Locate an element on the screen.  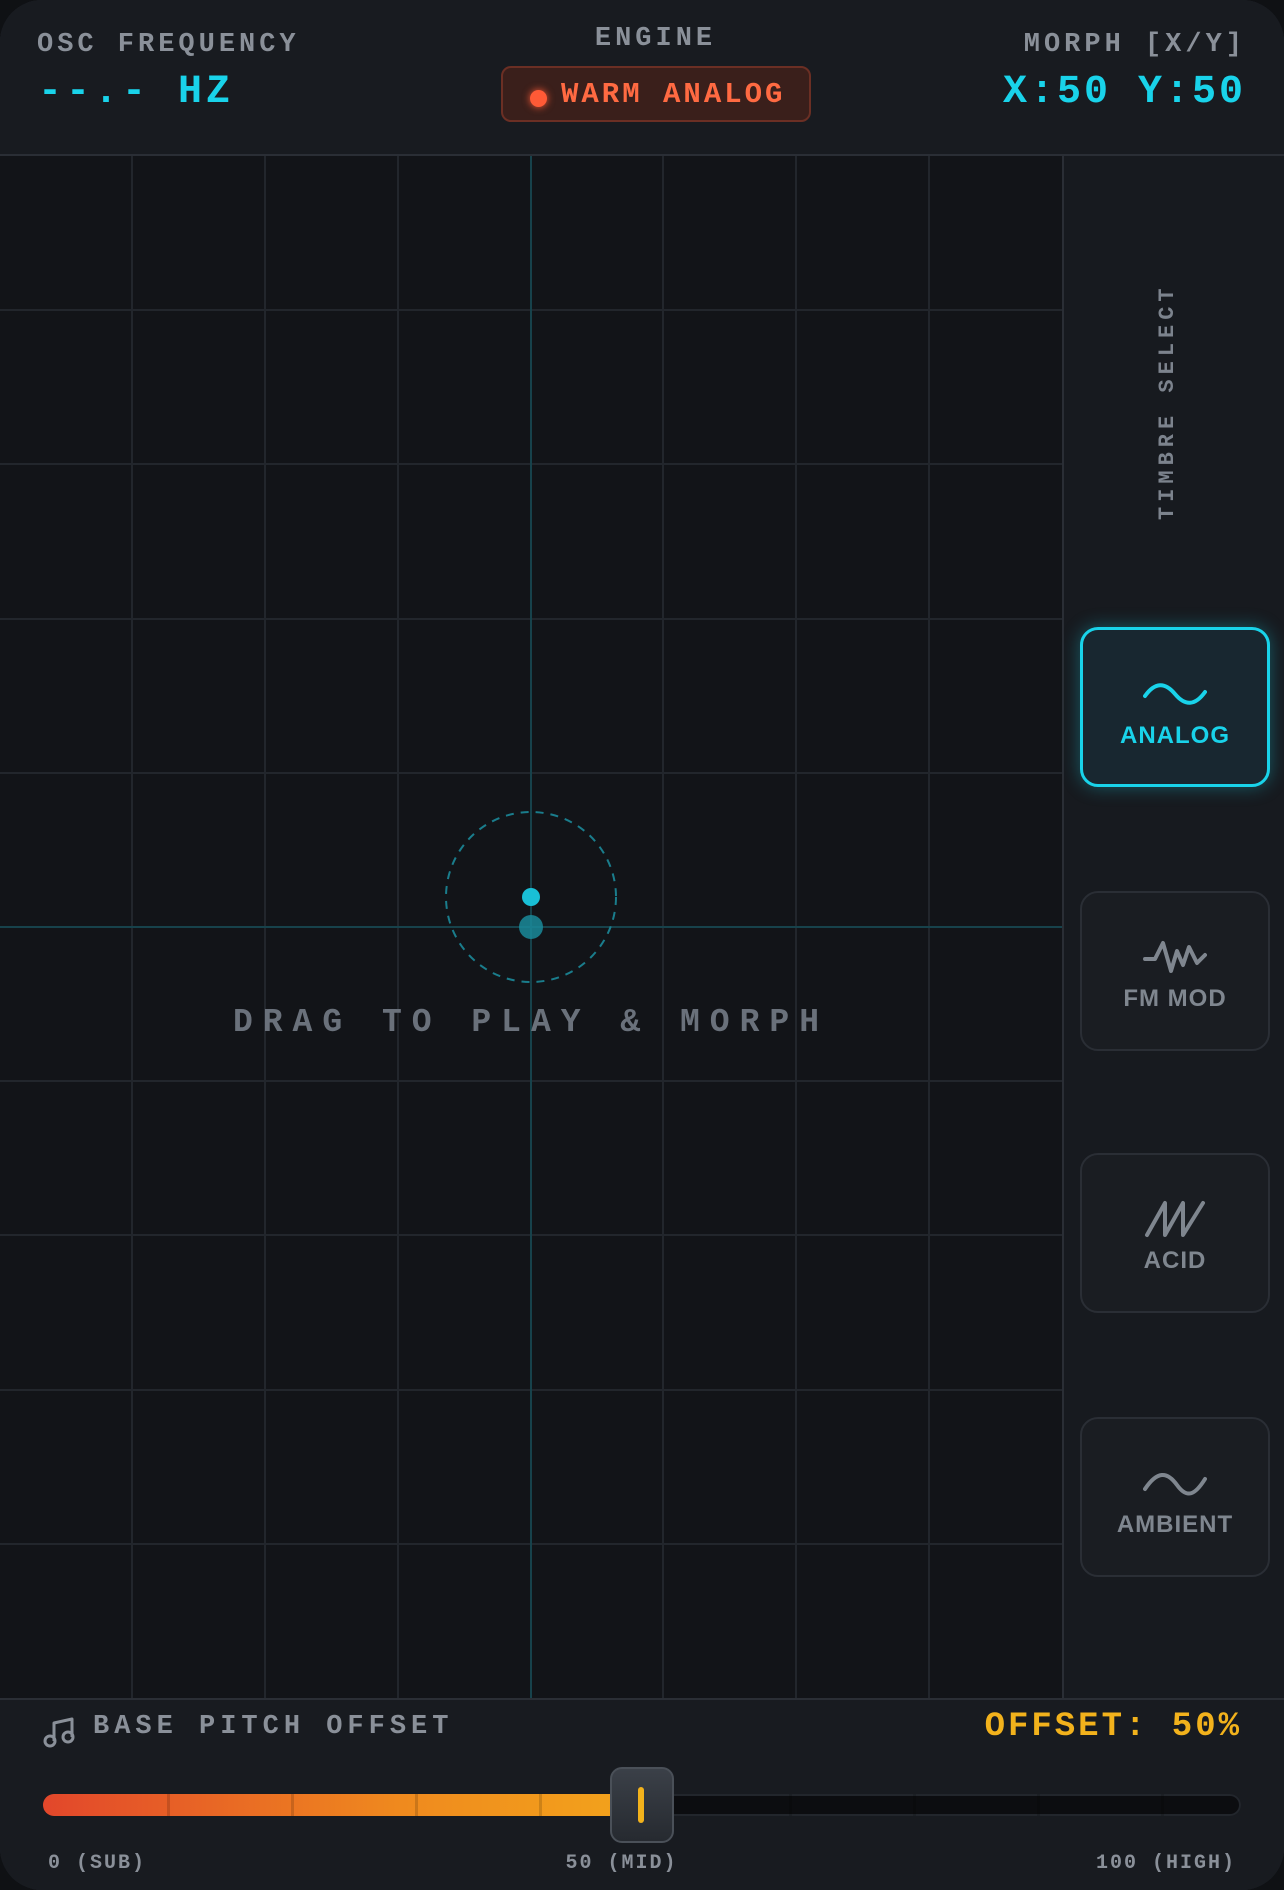
scale-mid-label: 50 (MID) is located at coordinates (621, 1863).